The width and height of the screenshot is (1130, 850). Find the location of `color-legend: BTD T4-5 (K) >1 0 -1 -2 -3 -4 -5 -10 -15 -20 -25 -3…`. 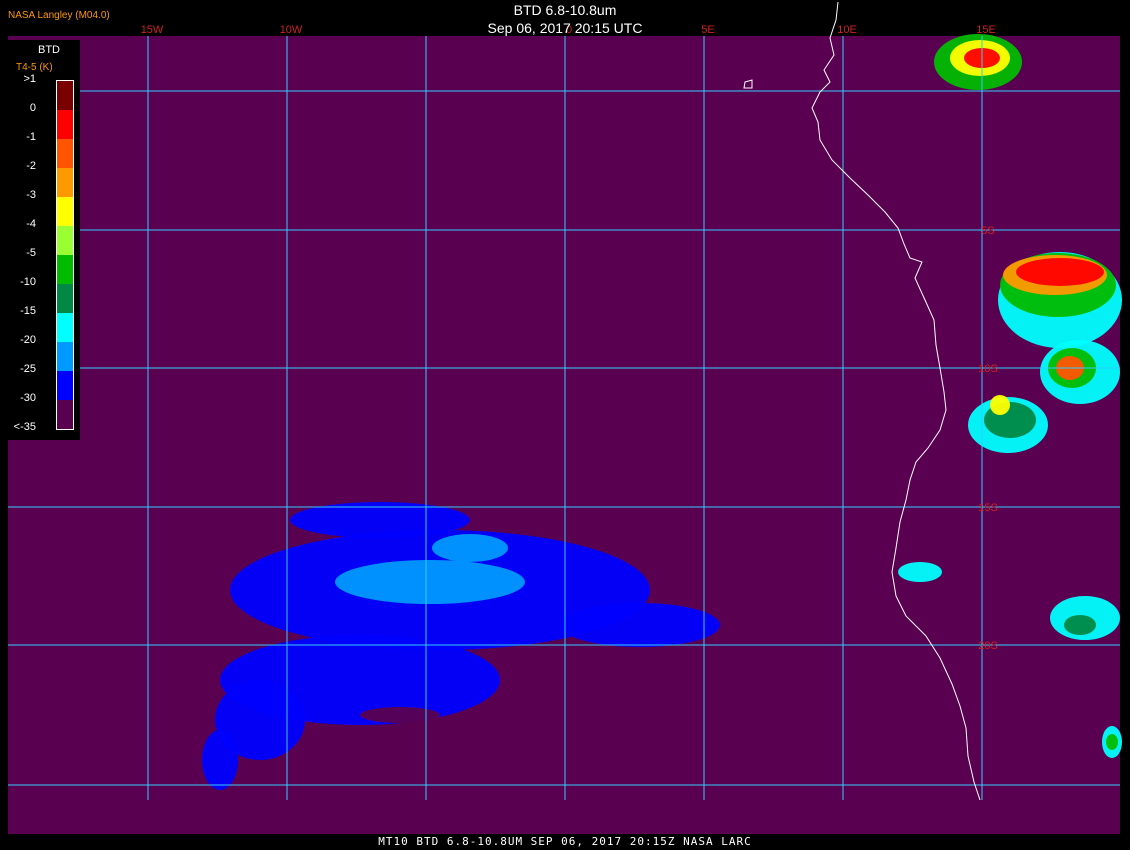

color-legend: BTD T4-5 (K) >1 0 -1 -2 -3 -4 -5 -10 -15 -20 -25 -3… is located at coordinates (44, 240).